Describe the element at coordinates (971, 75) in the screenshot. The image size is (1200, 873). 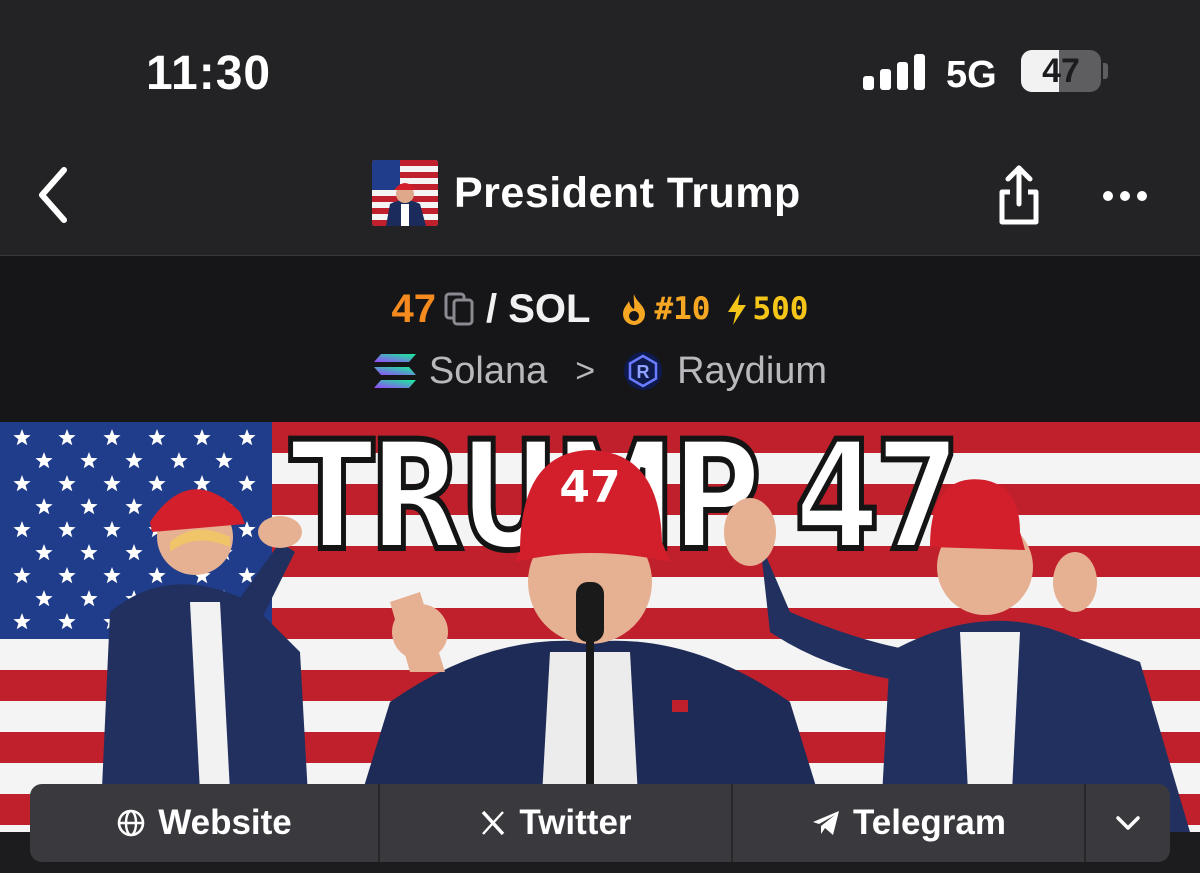
I see `network-type: 5G` at that location.